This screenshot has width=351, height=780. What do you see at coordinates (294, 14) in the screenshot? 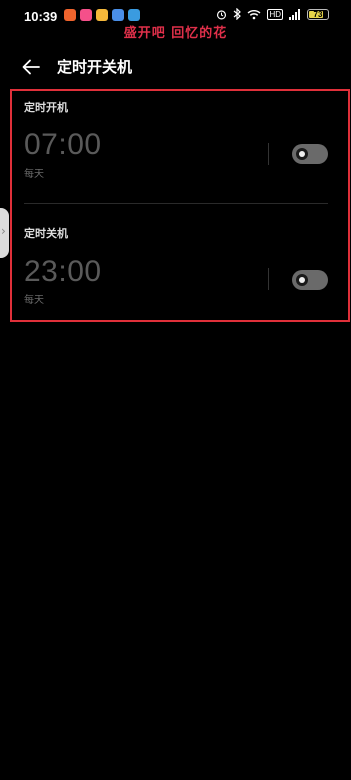
I see `signal-icon` at bounding box center [294, 14].